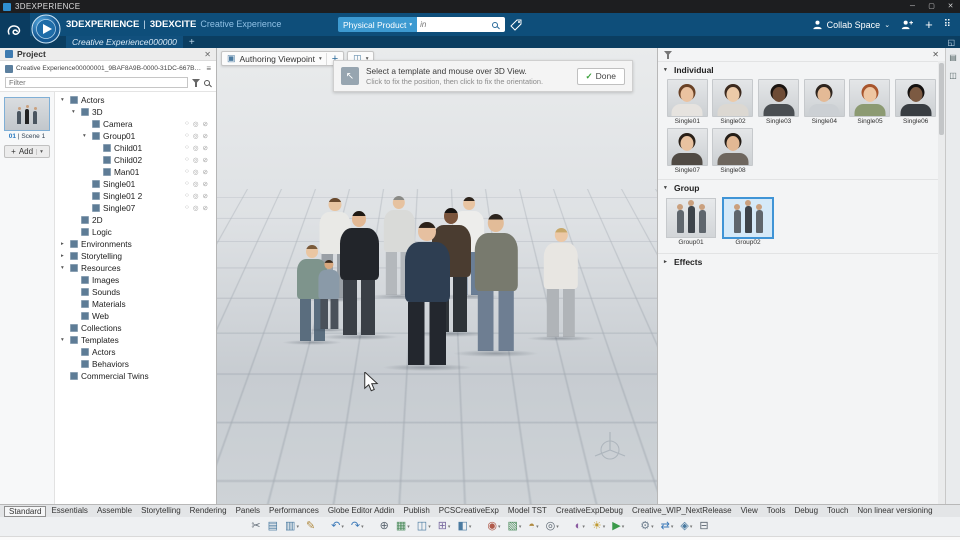  I want to click on sync-icon: ⇄ ▾, so click(667, 526).